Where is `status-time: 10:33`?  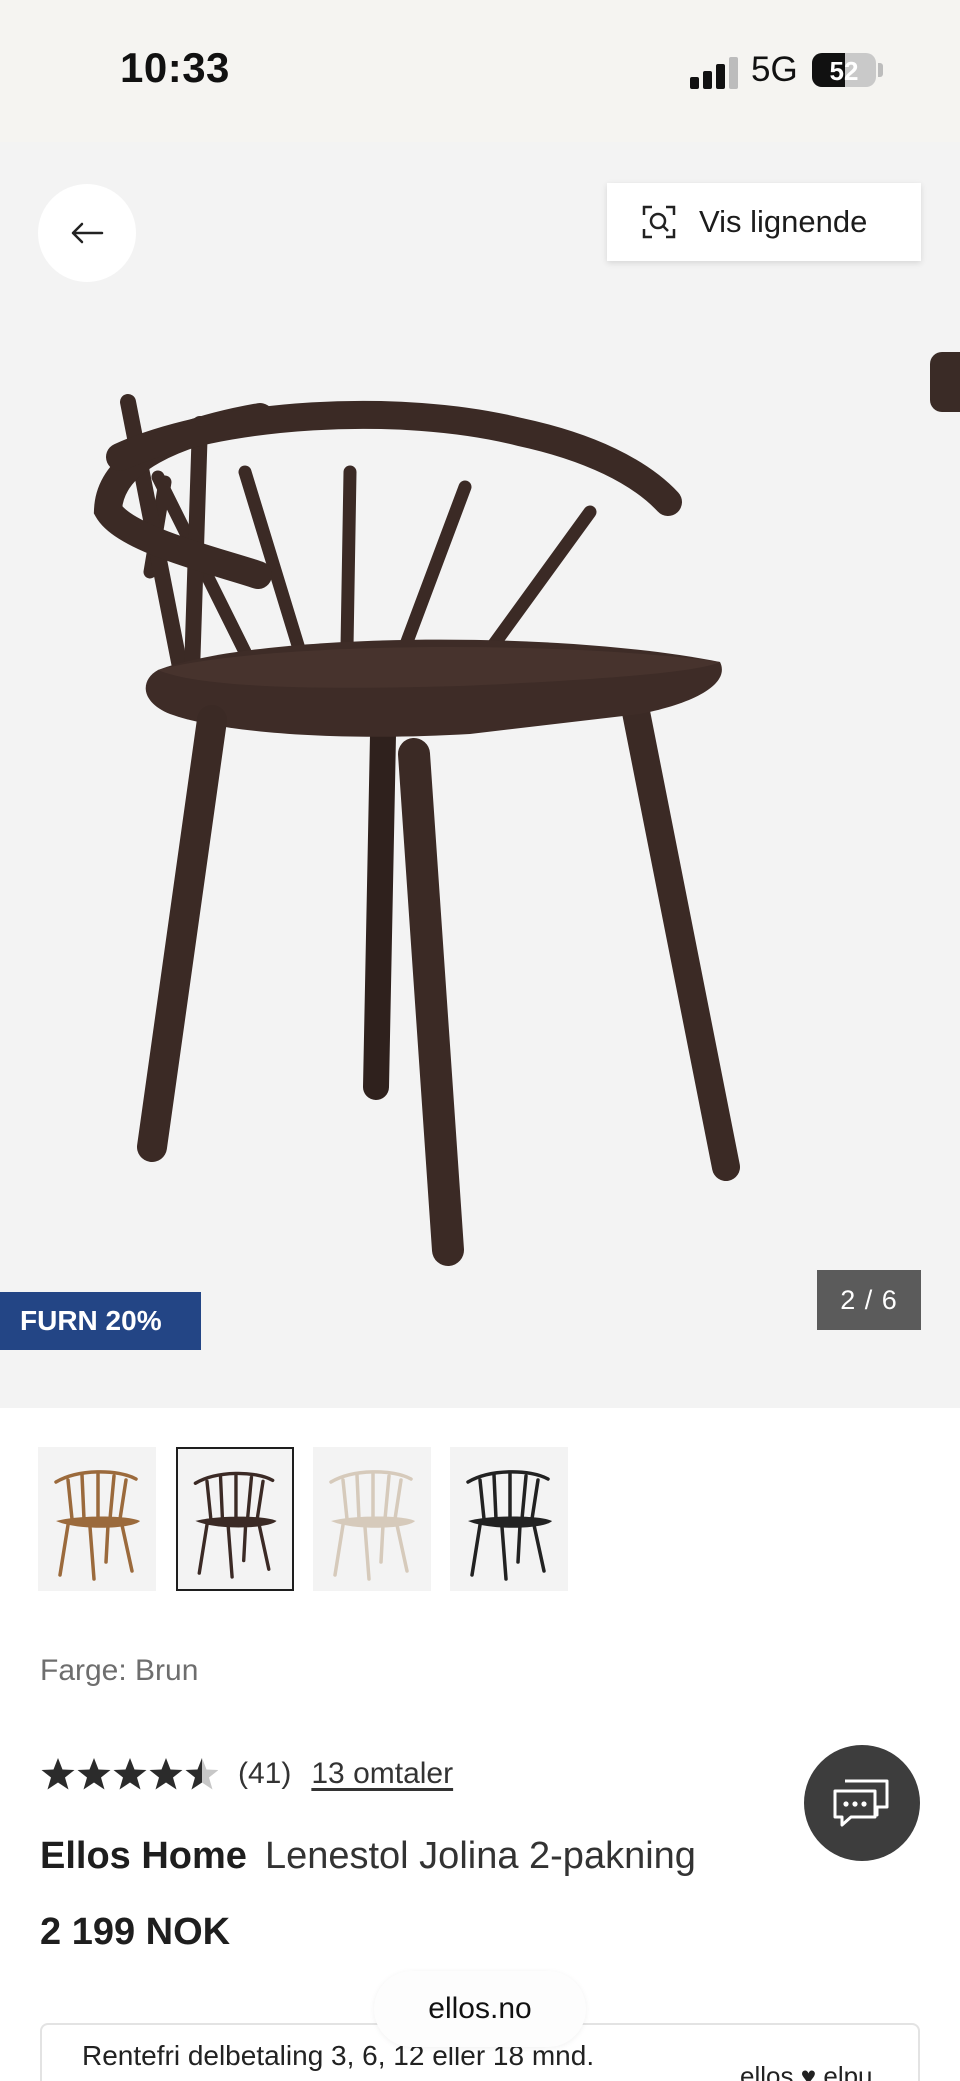 status-time: 10:33 is located at coordinates (175, 67).